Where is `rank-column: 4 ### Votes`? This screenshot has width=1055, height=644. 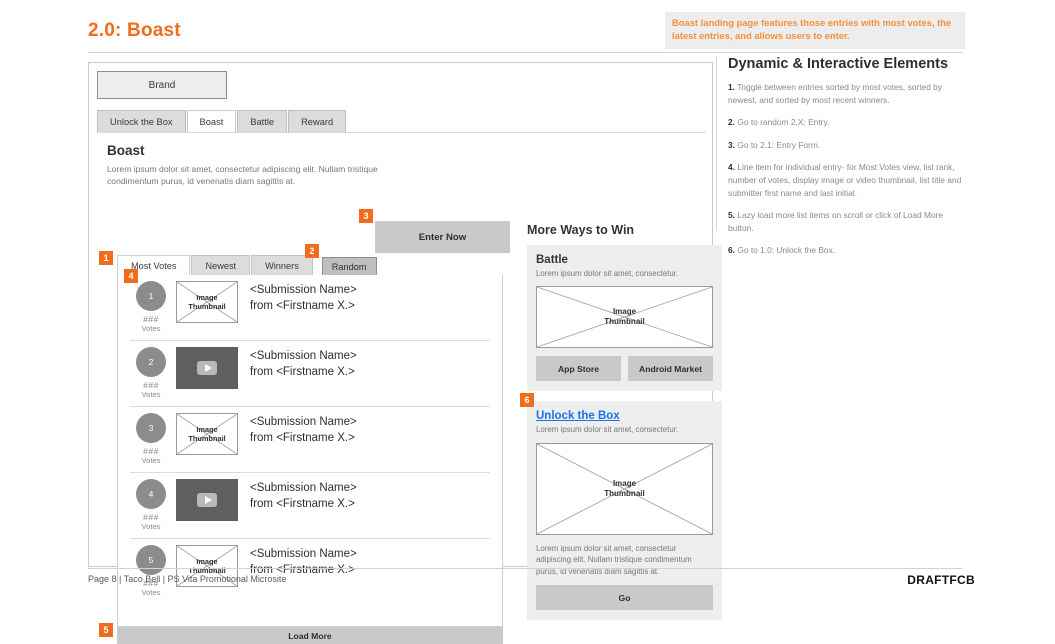
rank-column: 4 ### Votes is located at coordinates (151, 505).